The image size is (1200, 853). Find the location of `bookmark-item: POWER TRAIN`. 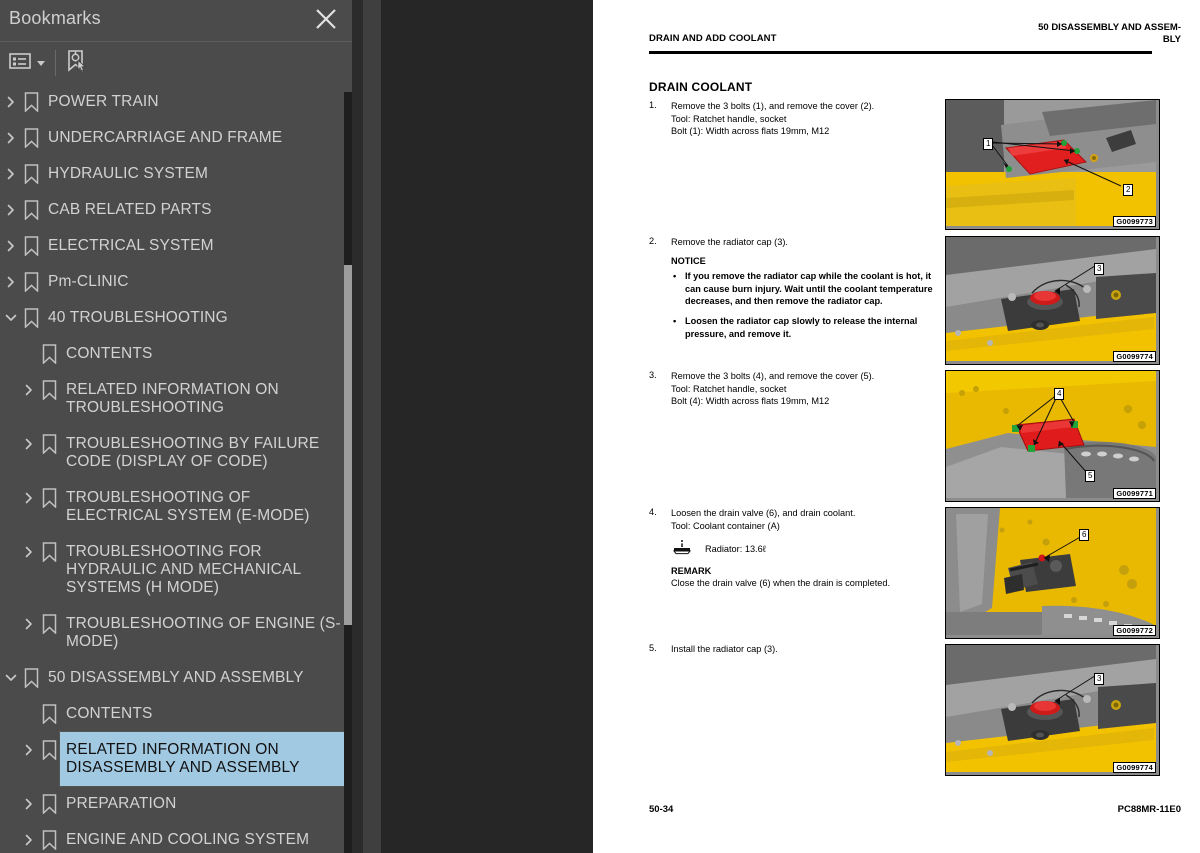

bookmark-item: POWER TRAIN is located at coordinates (176, 102).